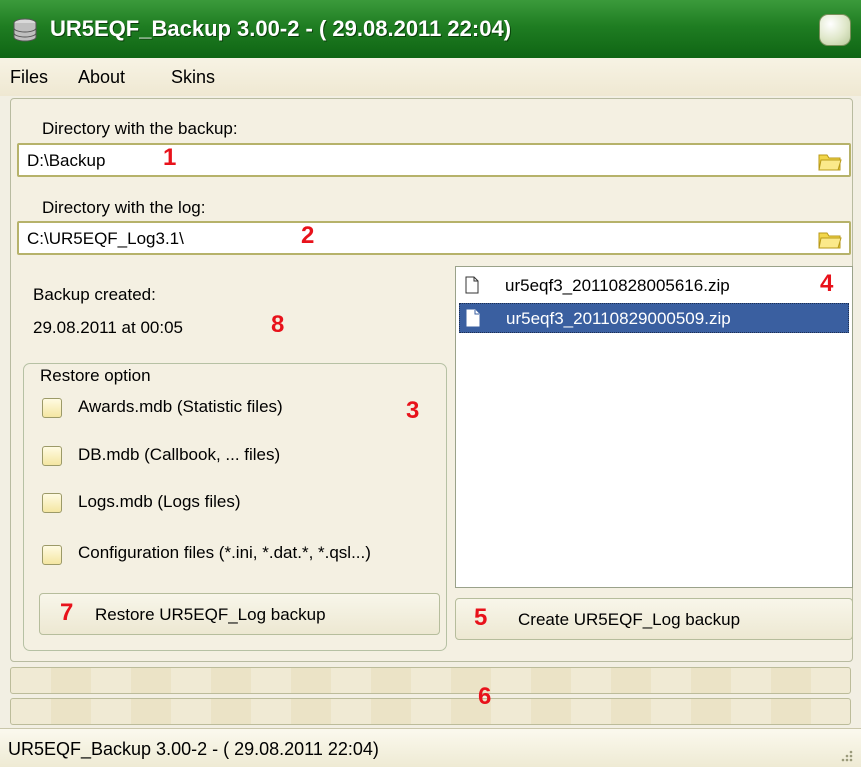 The width and height of the screenshot is (861, 767). What do you see at coordinates (140, 128) in the screenshot?
I see `backup-dir-label: Directory with the backup:` at bounding box center [140, 128].